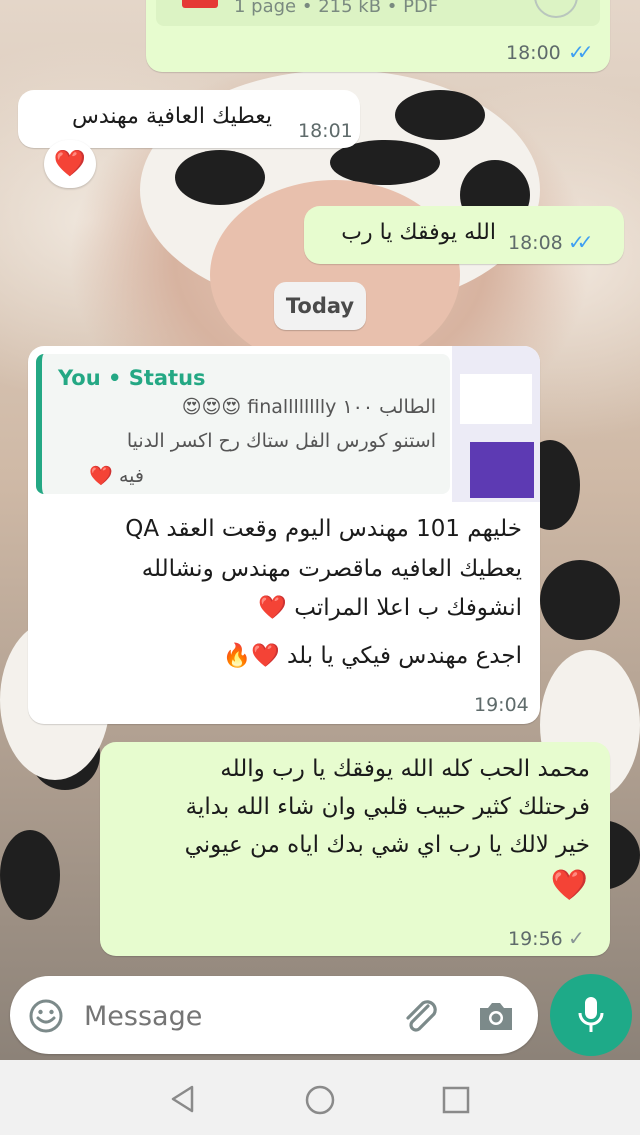 Image resolution: width=640 pixels, height=1135 pixels. Describe the element at coordinates (496, 1016) in the screenshot. I see `camera-icon` at that location.